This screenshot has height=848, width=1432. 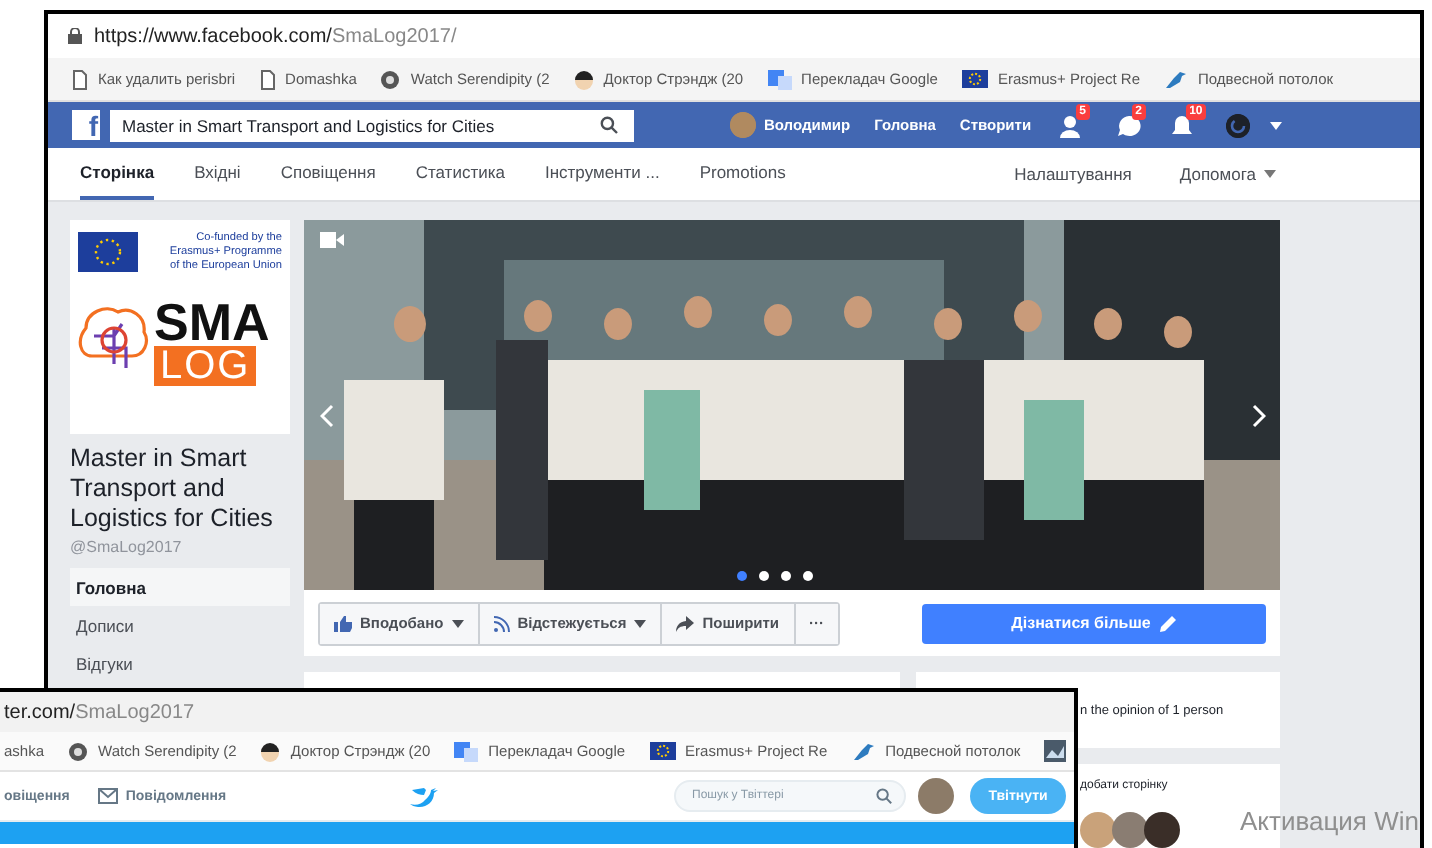 I want to click on logo-text: LOG, so click(x=205, y=366).